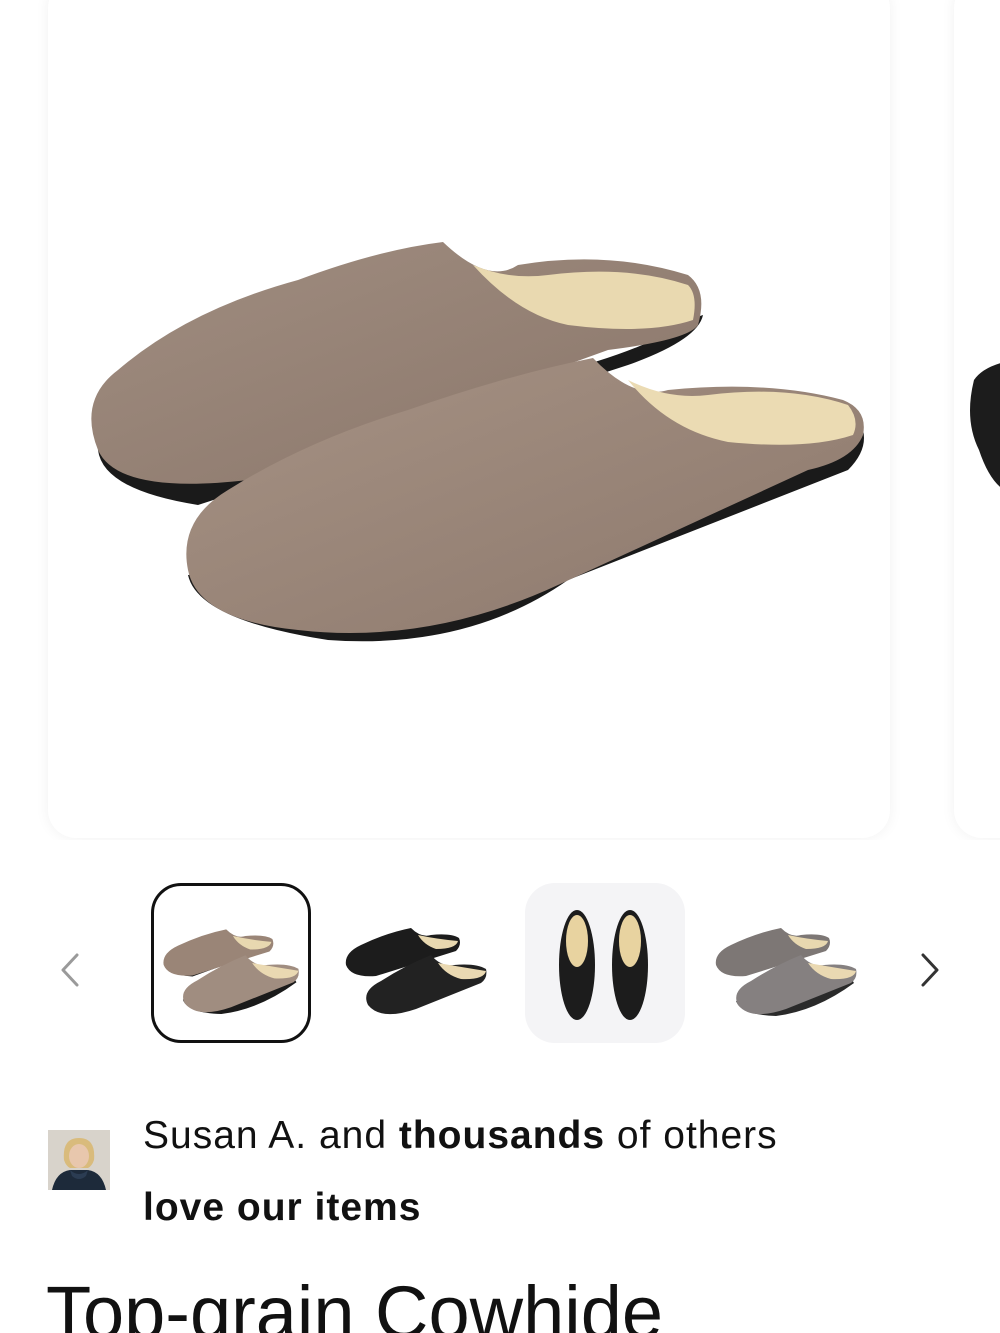 The height and width of the screenshot is (1333, 1000). Describe the element at coordinates (697, 1135) in the screenshot. I see `social-proof-tail: of others` at that location.